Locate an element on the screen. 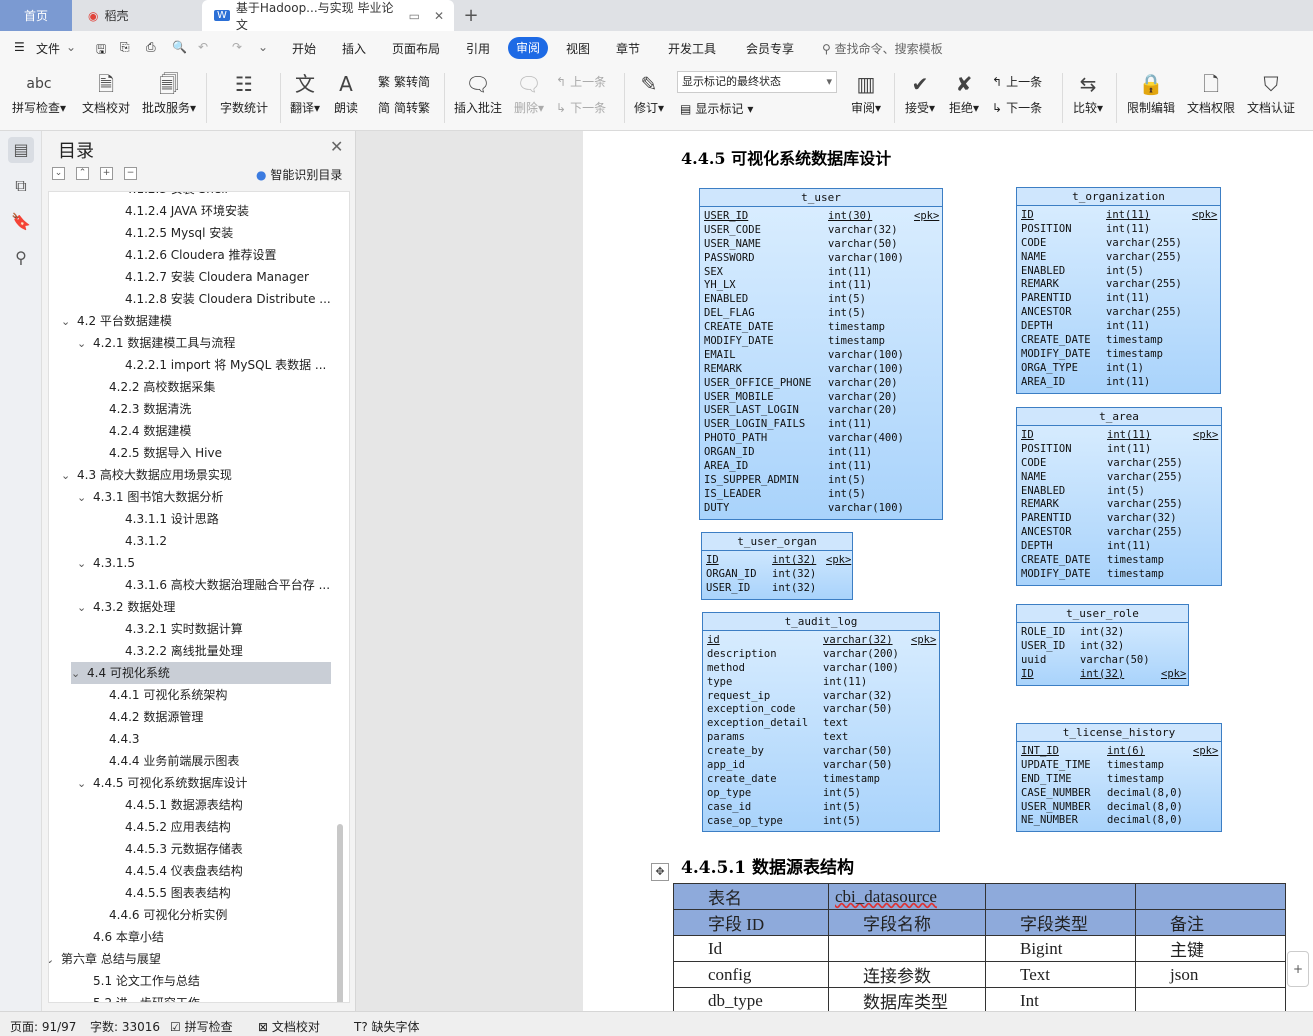 This screenshot has height=1036, width=1313. toc-icon: ▤ is located at coordinates (21, 150).